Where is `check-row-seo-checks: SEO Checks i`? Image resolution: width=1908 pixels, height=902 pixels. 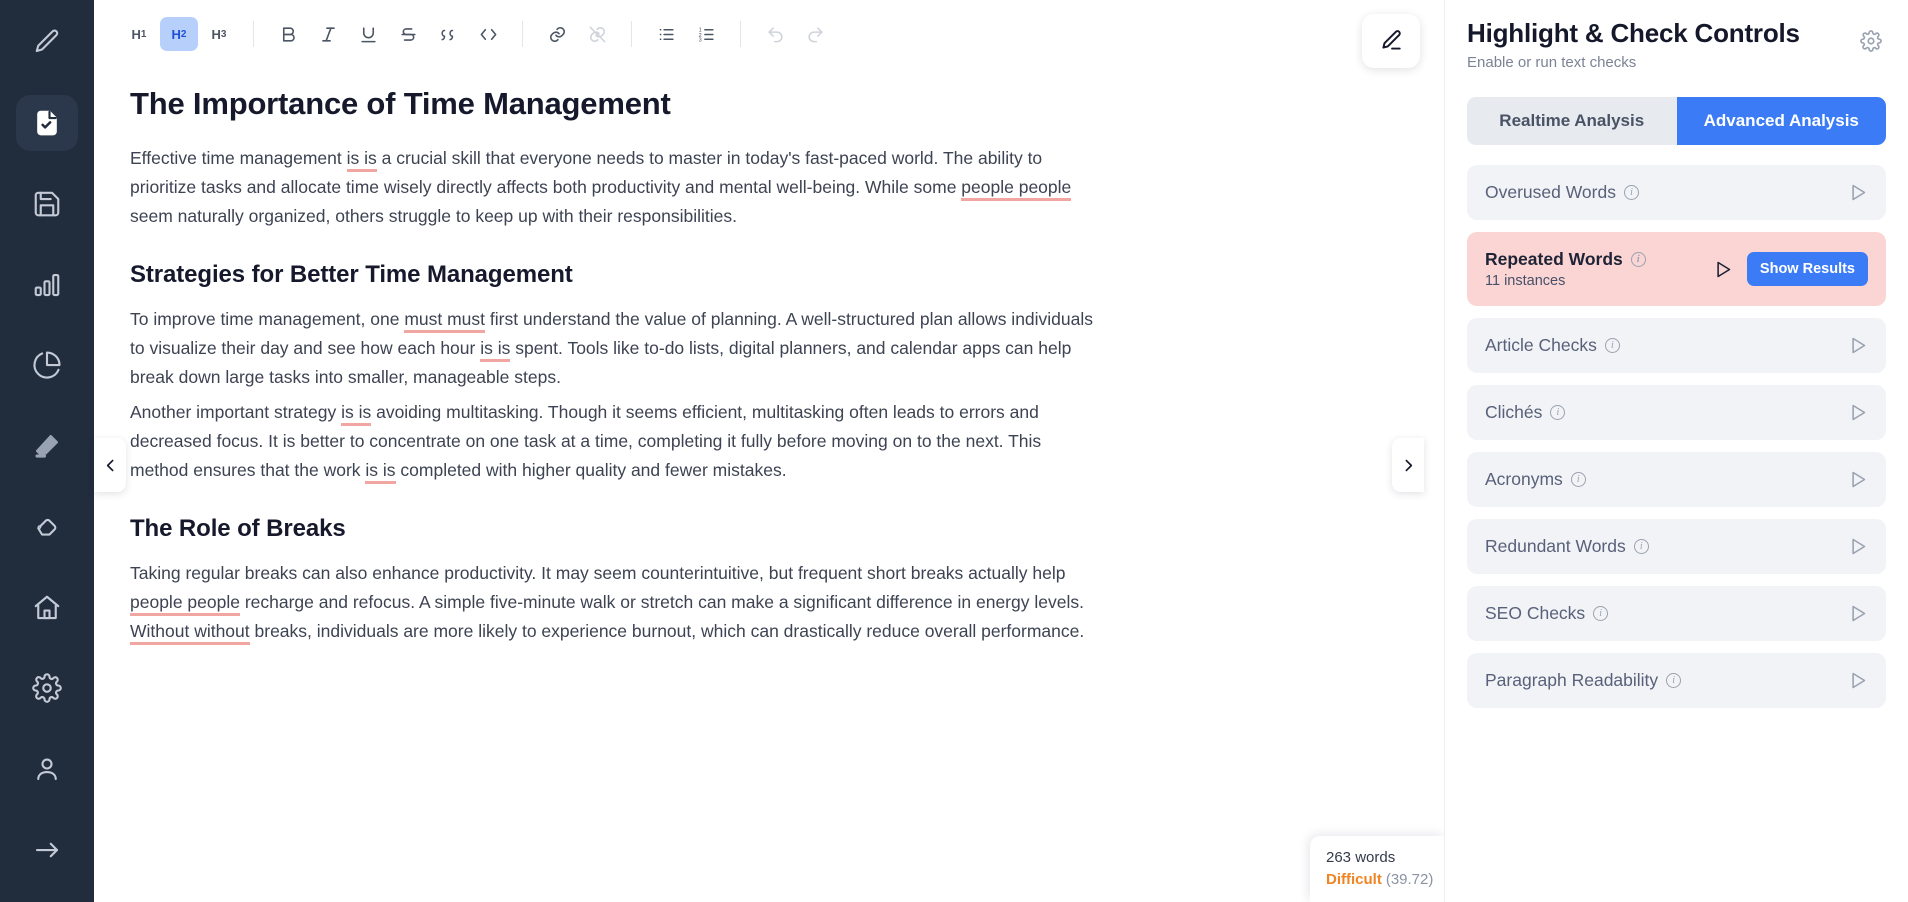 check-row-seo-checks: SEO Checks i is located at coordinates (1676, 613).